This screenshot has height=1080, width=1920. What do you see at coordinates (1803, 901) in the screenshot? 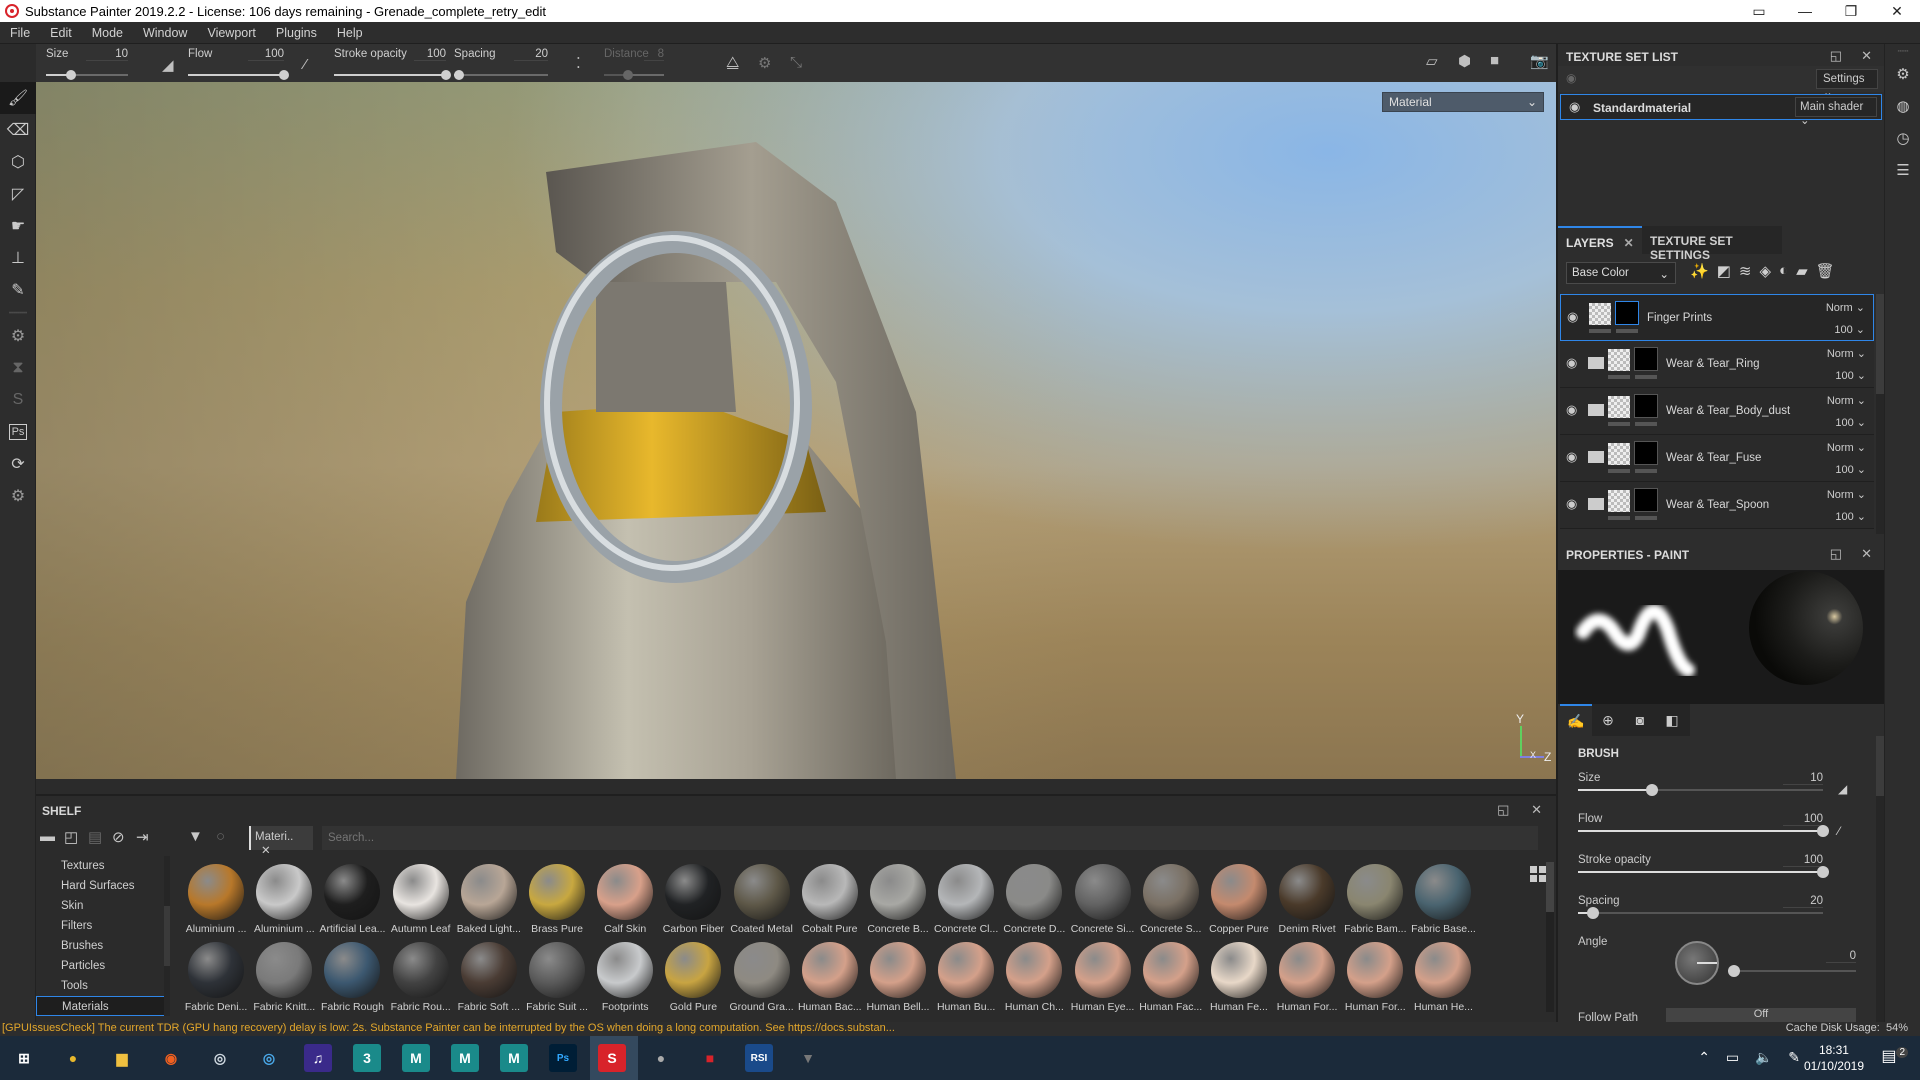
I see `spacing-value: 20` at bounding box center [1803, 901].